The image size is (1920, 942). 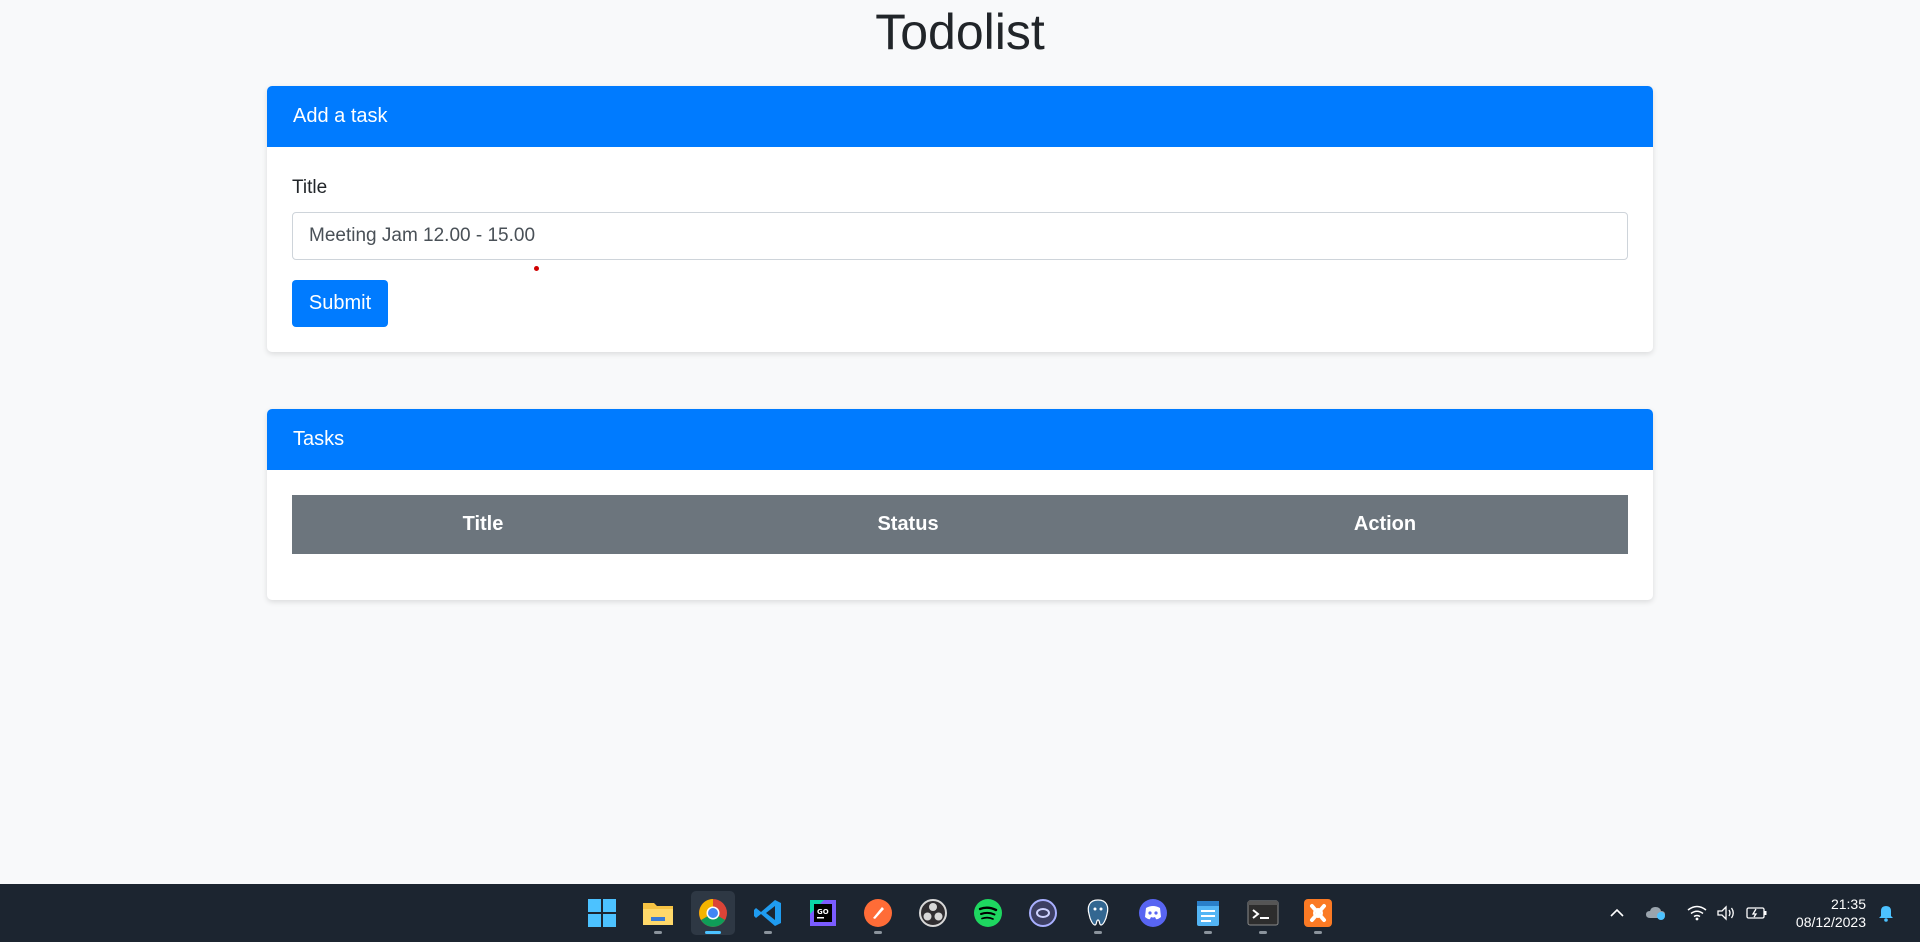 I want to click on table-header-row: Title Status Action, so click(x=960, y=524).